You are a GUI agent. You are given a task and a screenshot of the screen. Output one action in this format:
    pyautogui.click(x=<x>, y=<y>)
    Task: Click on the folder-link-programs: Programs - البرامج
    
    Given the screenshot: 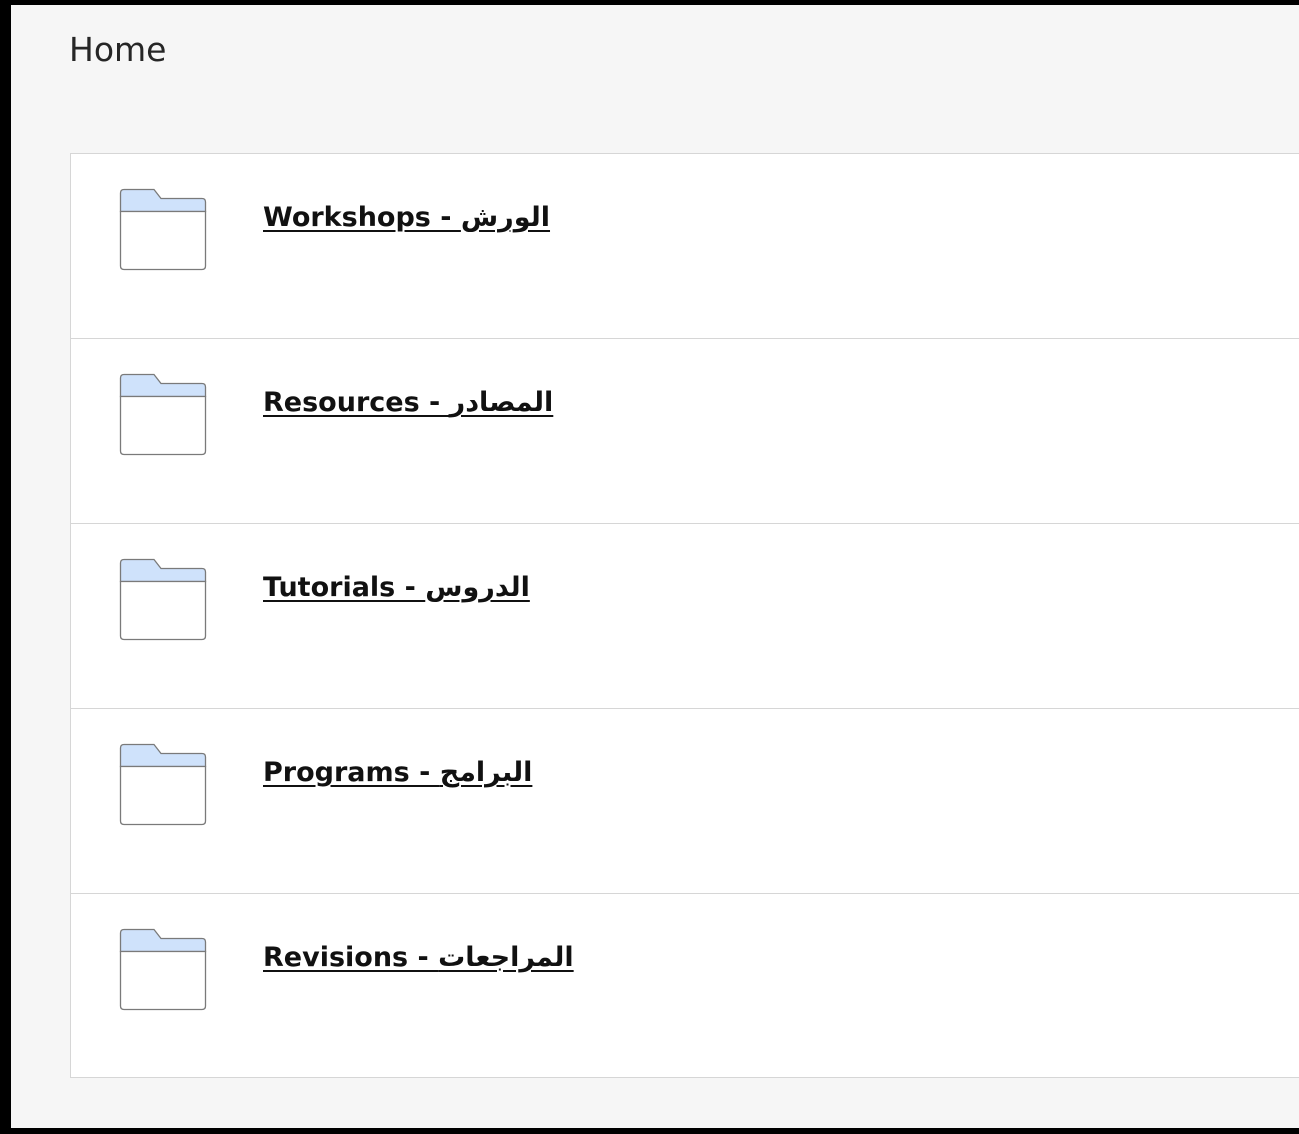 What is the action you would take?
    pyautogui.click(x=397, y=773)
    